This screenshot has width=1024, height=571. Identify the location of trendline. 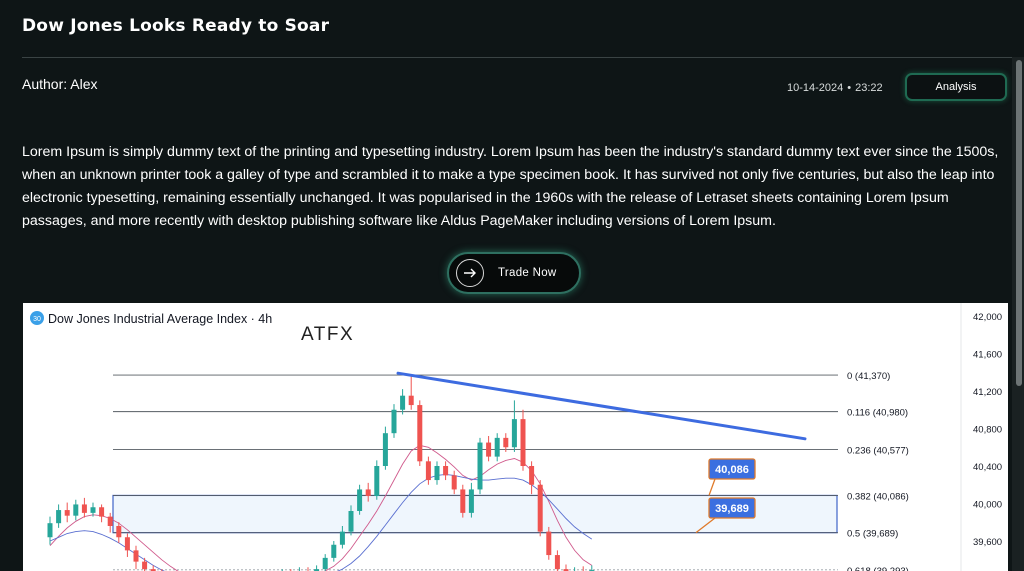
(601, 406).